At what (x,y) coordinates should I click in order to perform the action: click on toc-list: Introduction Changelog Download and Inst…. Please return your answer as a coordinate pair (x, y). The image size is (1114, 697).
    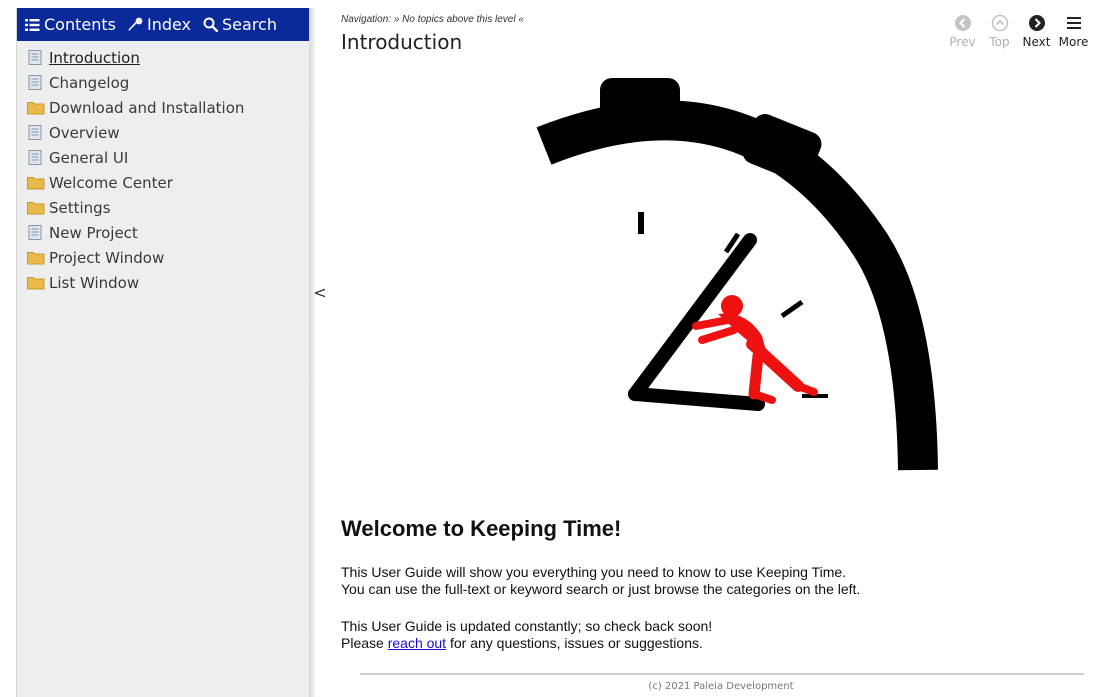
    Looking at the image, I should click on (163, 168).